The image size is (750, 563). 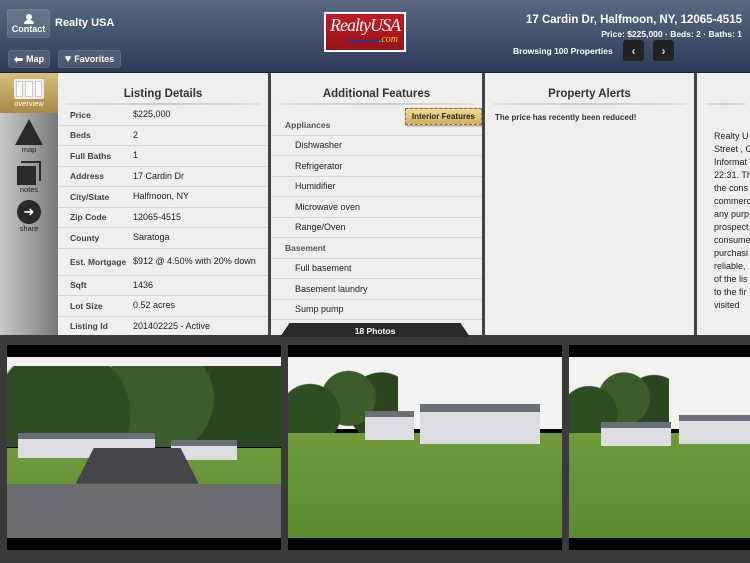 What do you see at coordinates (94, 59) in the screenshot?
I see `favorites-label: Favorites` at bounding box center [94, 59].